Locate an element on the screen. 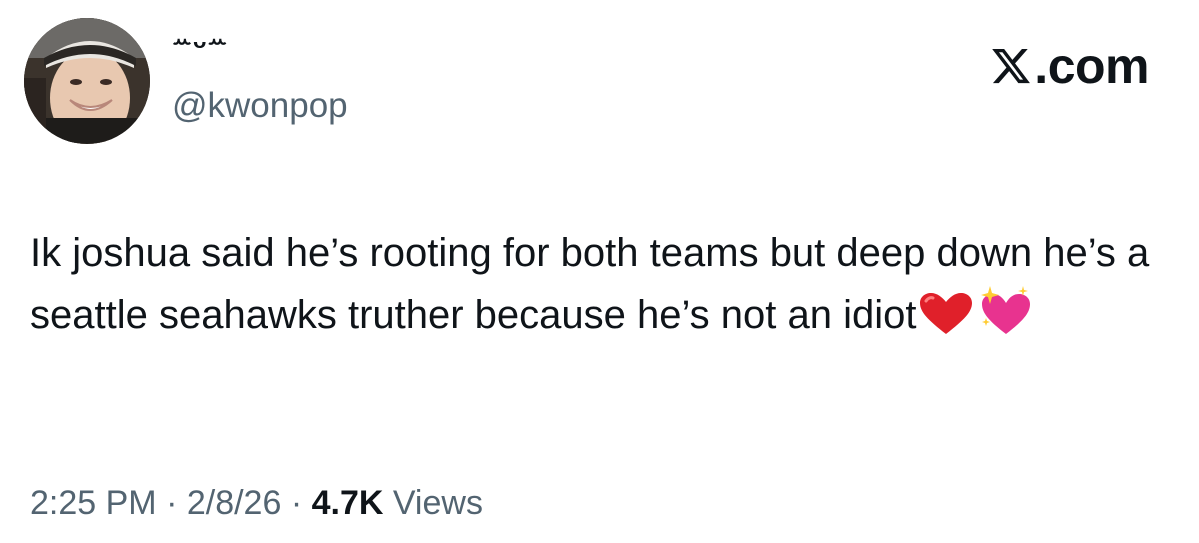  red-heart-icon is located at coordinates (946, 323).